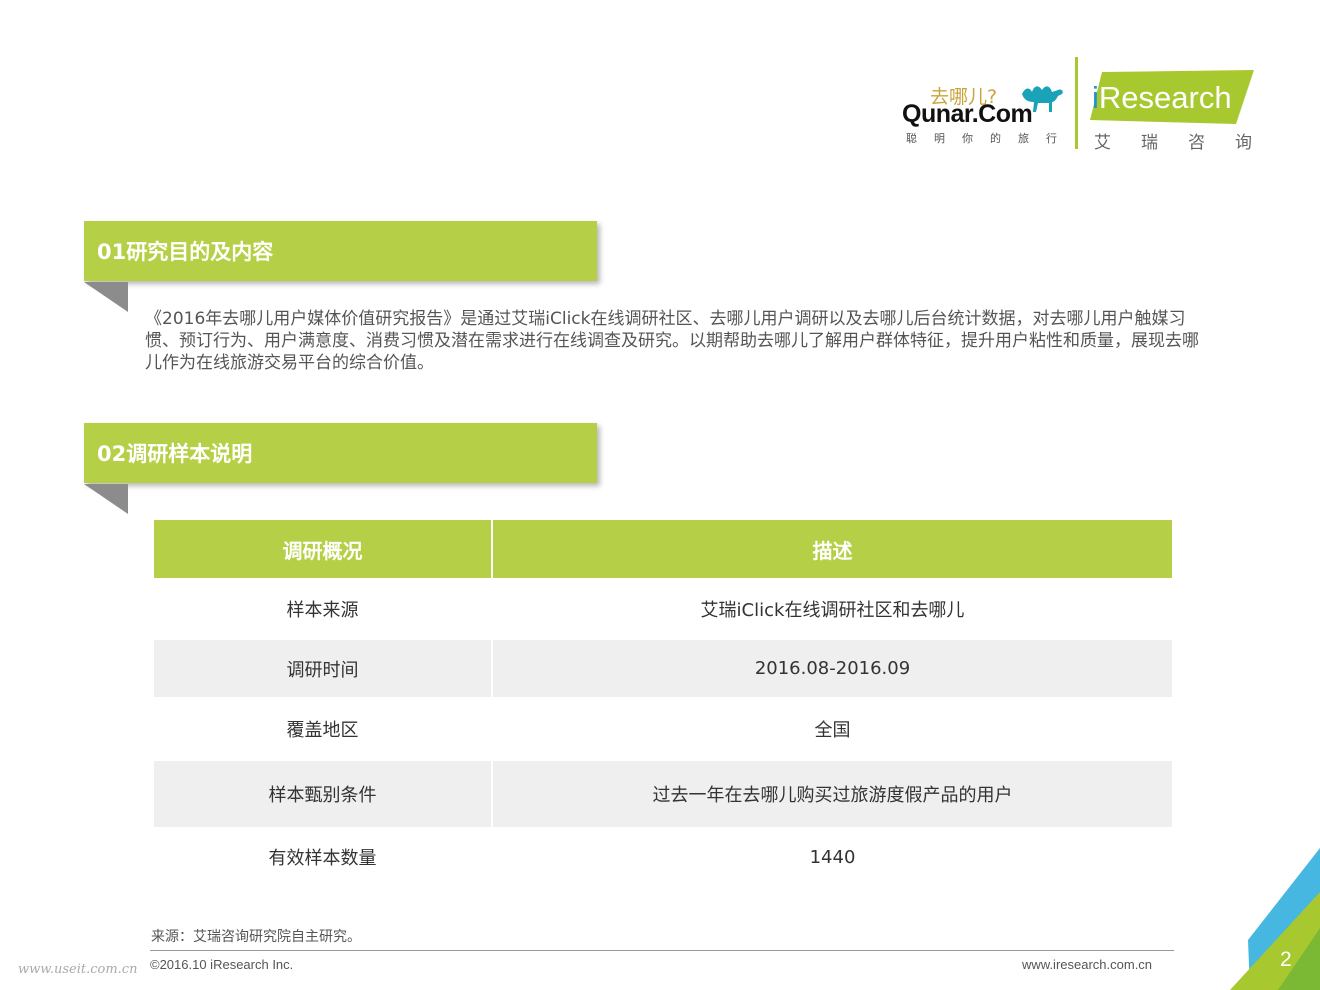 The image size is (1320, 990). I want to click on page-number: 2, so click(1286, 959).